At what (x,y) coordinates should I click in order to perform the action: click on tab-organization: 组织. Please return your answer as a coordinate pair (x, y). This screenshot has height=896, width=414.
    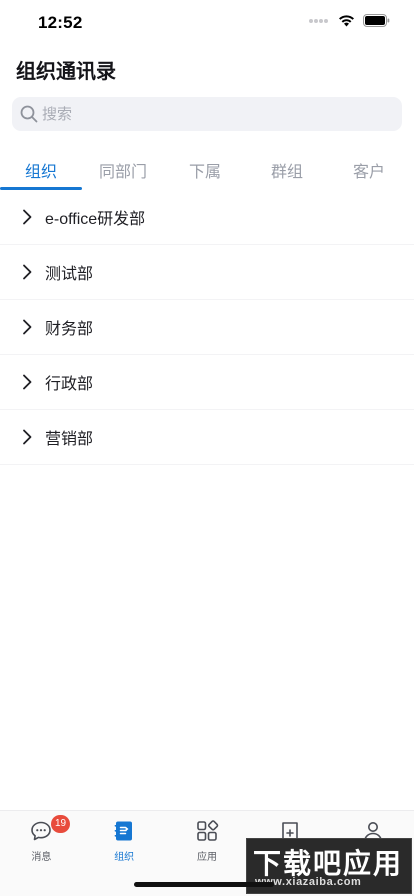
    Looking at the image, I should click on (41, 169).